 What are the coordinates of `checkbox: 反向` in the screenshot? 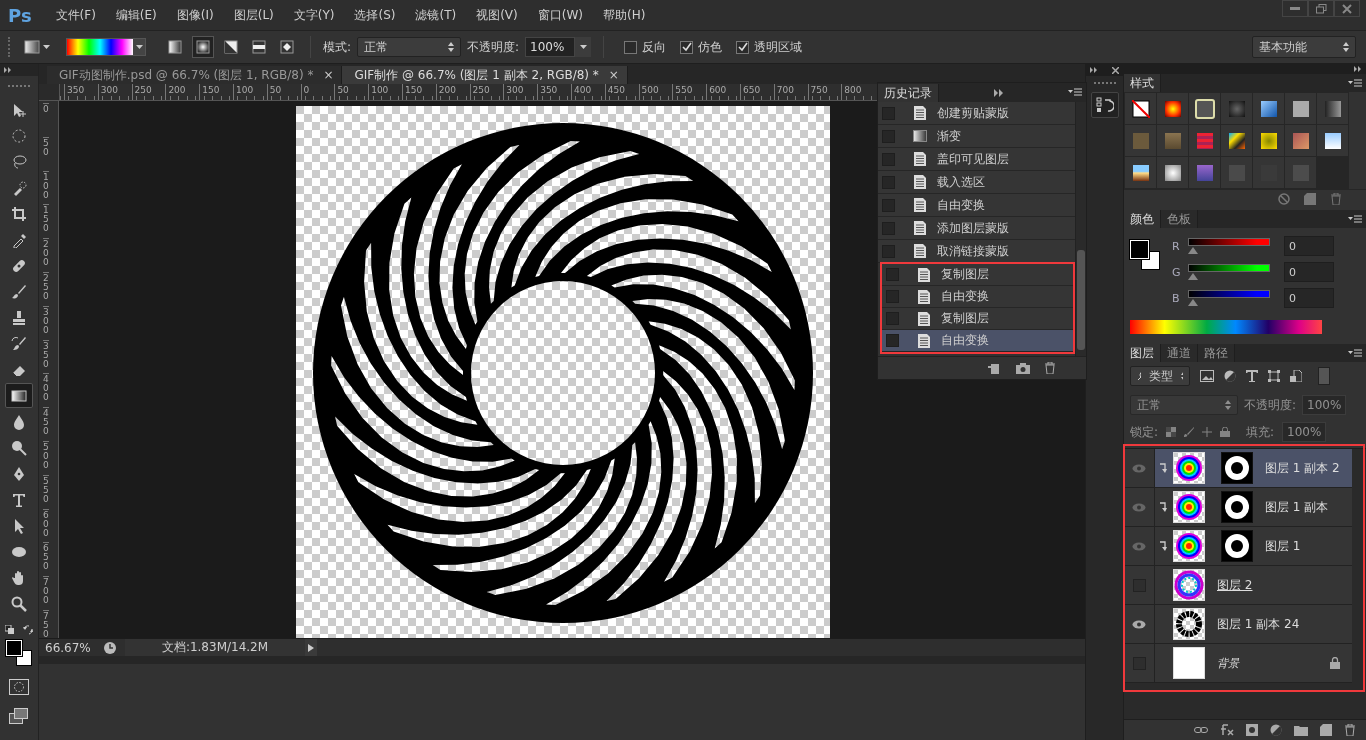 It's located at (645, 47).